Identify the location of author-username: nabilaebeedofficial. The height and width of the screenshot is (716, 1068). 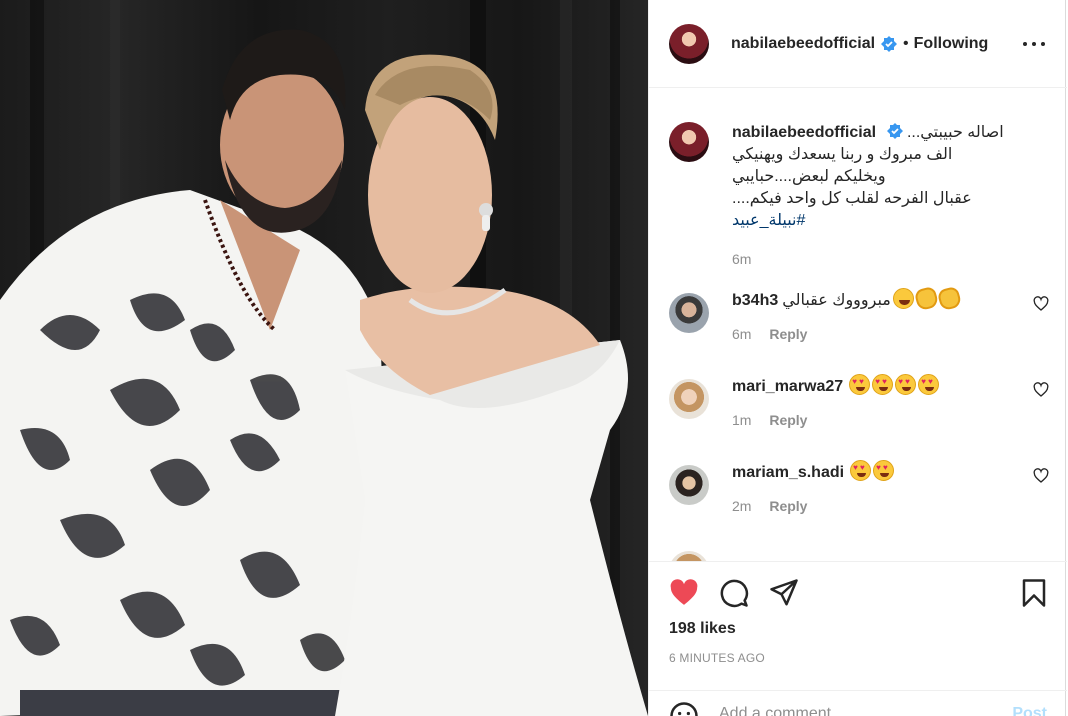
(803, 44).